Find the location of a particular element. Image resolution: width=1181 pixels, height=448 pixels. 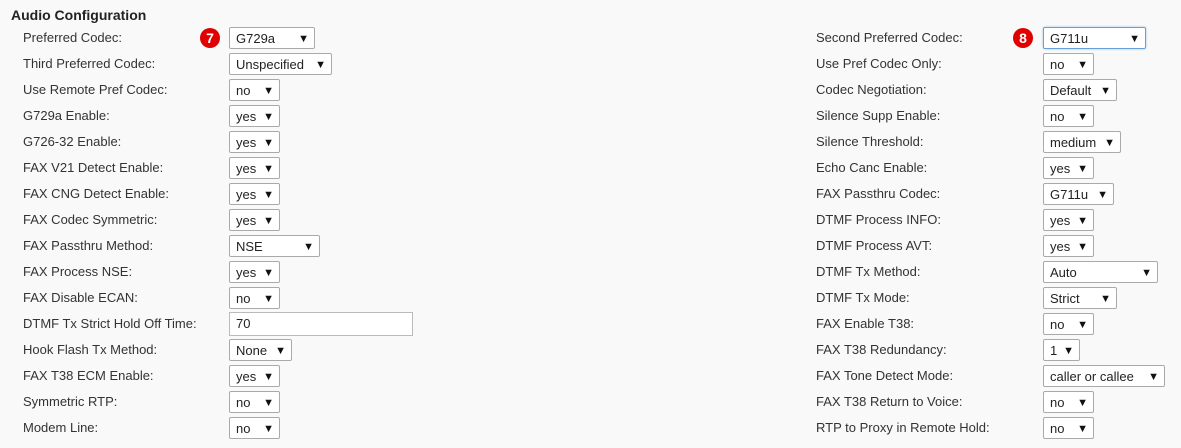

annotation-badge-7: 7 is located at coordinates (210, 38).